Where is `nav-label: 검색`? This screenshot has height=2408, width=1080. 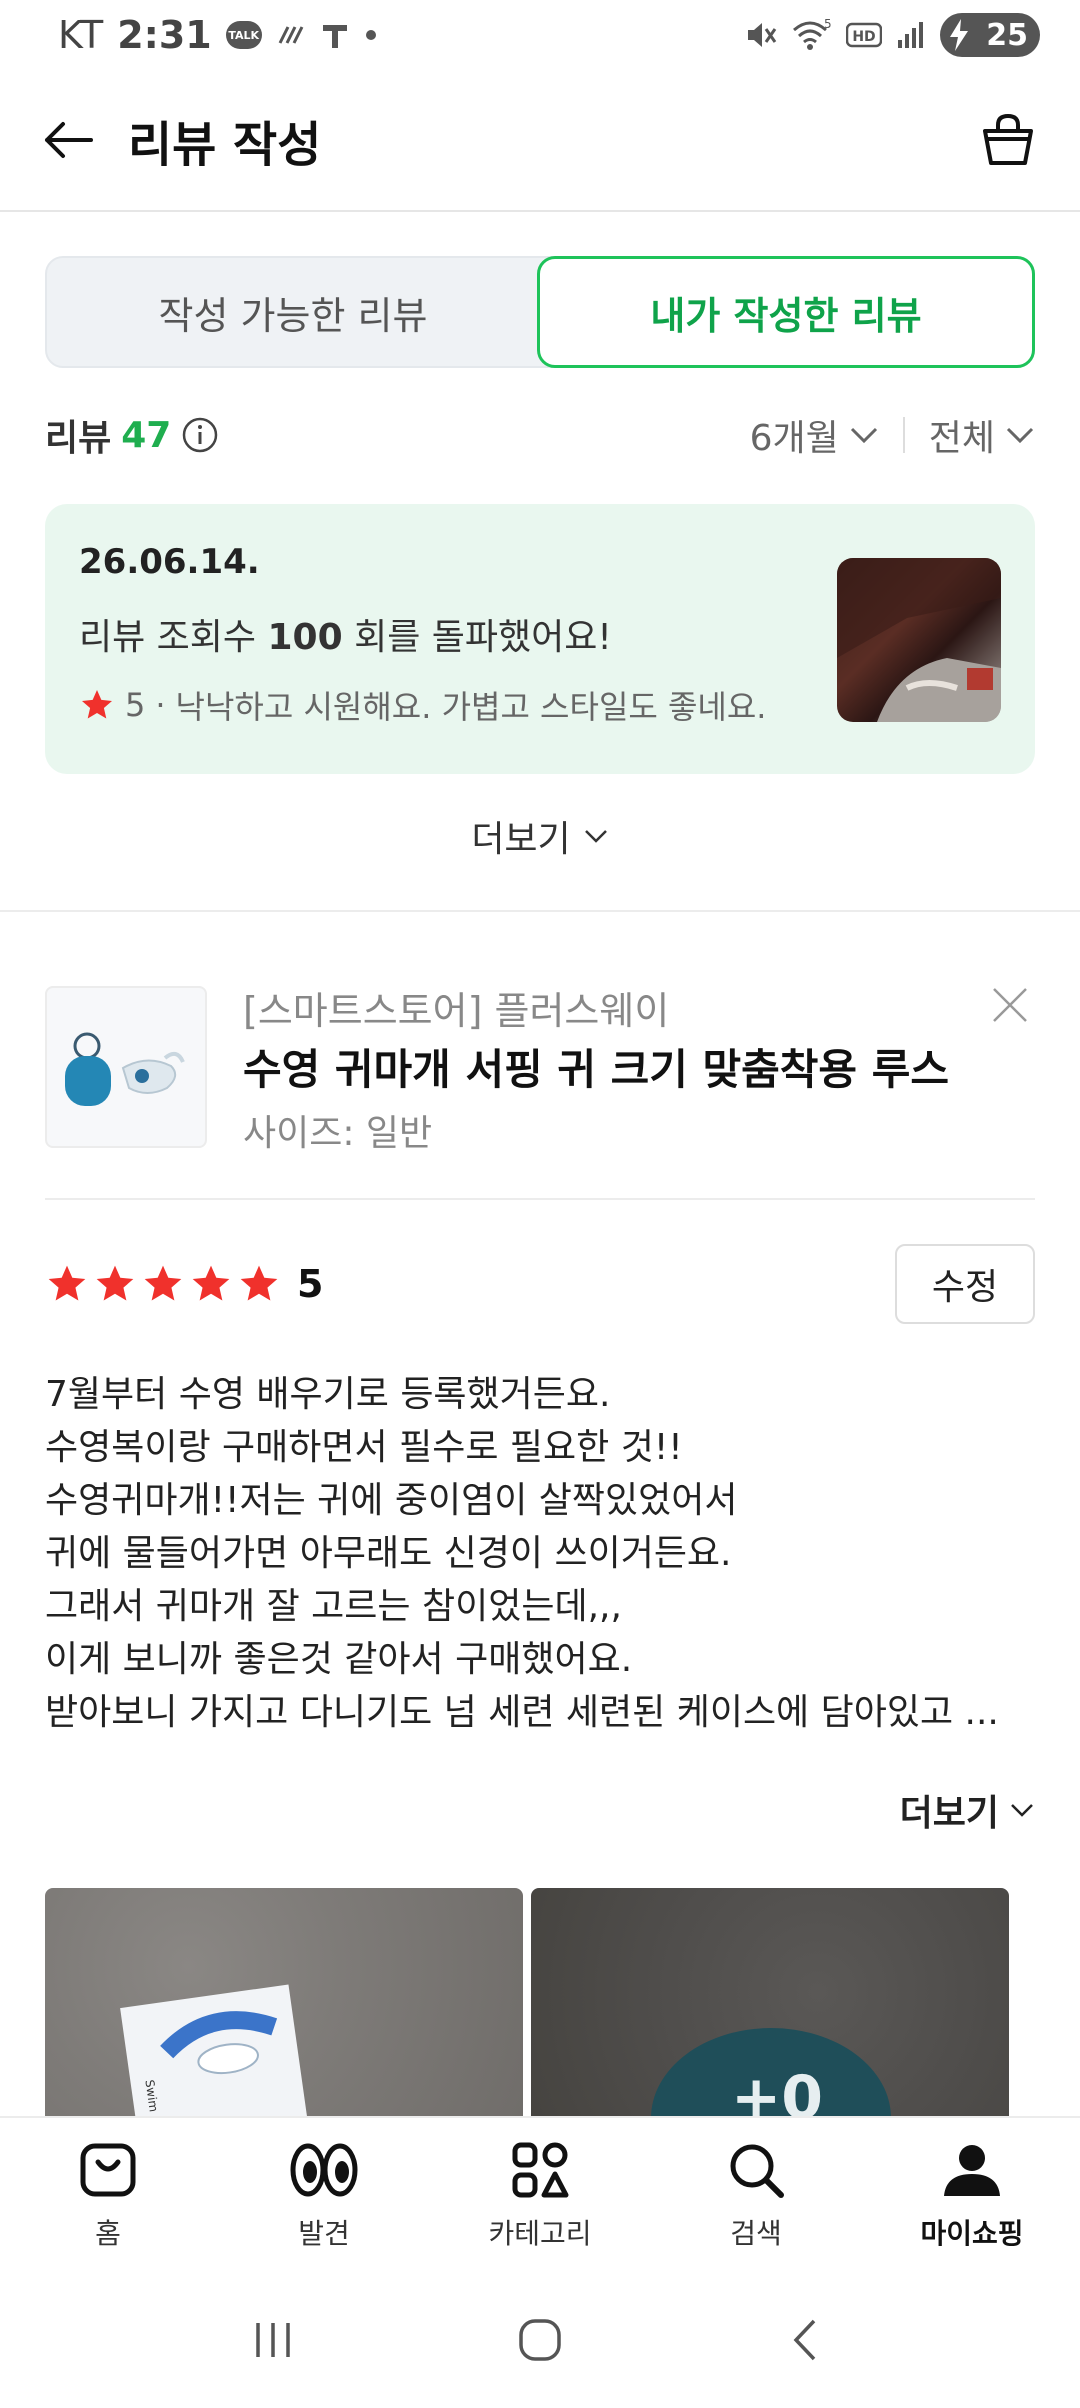
nav-label: 검색 is located at coordinates (756, 2233).